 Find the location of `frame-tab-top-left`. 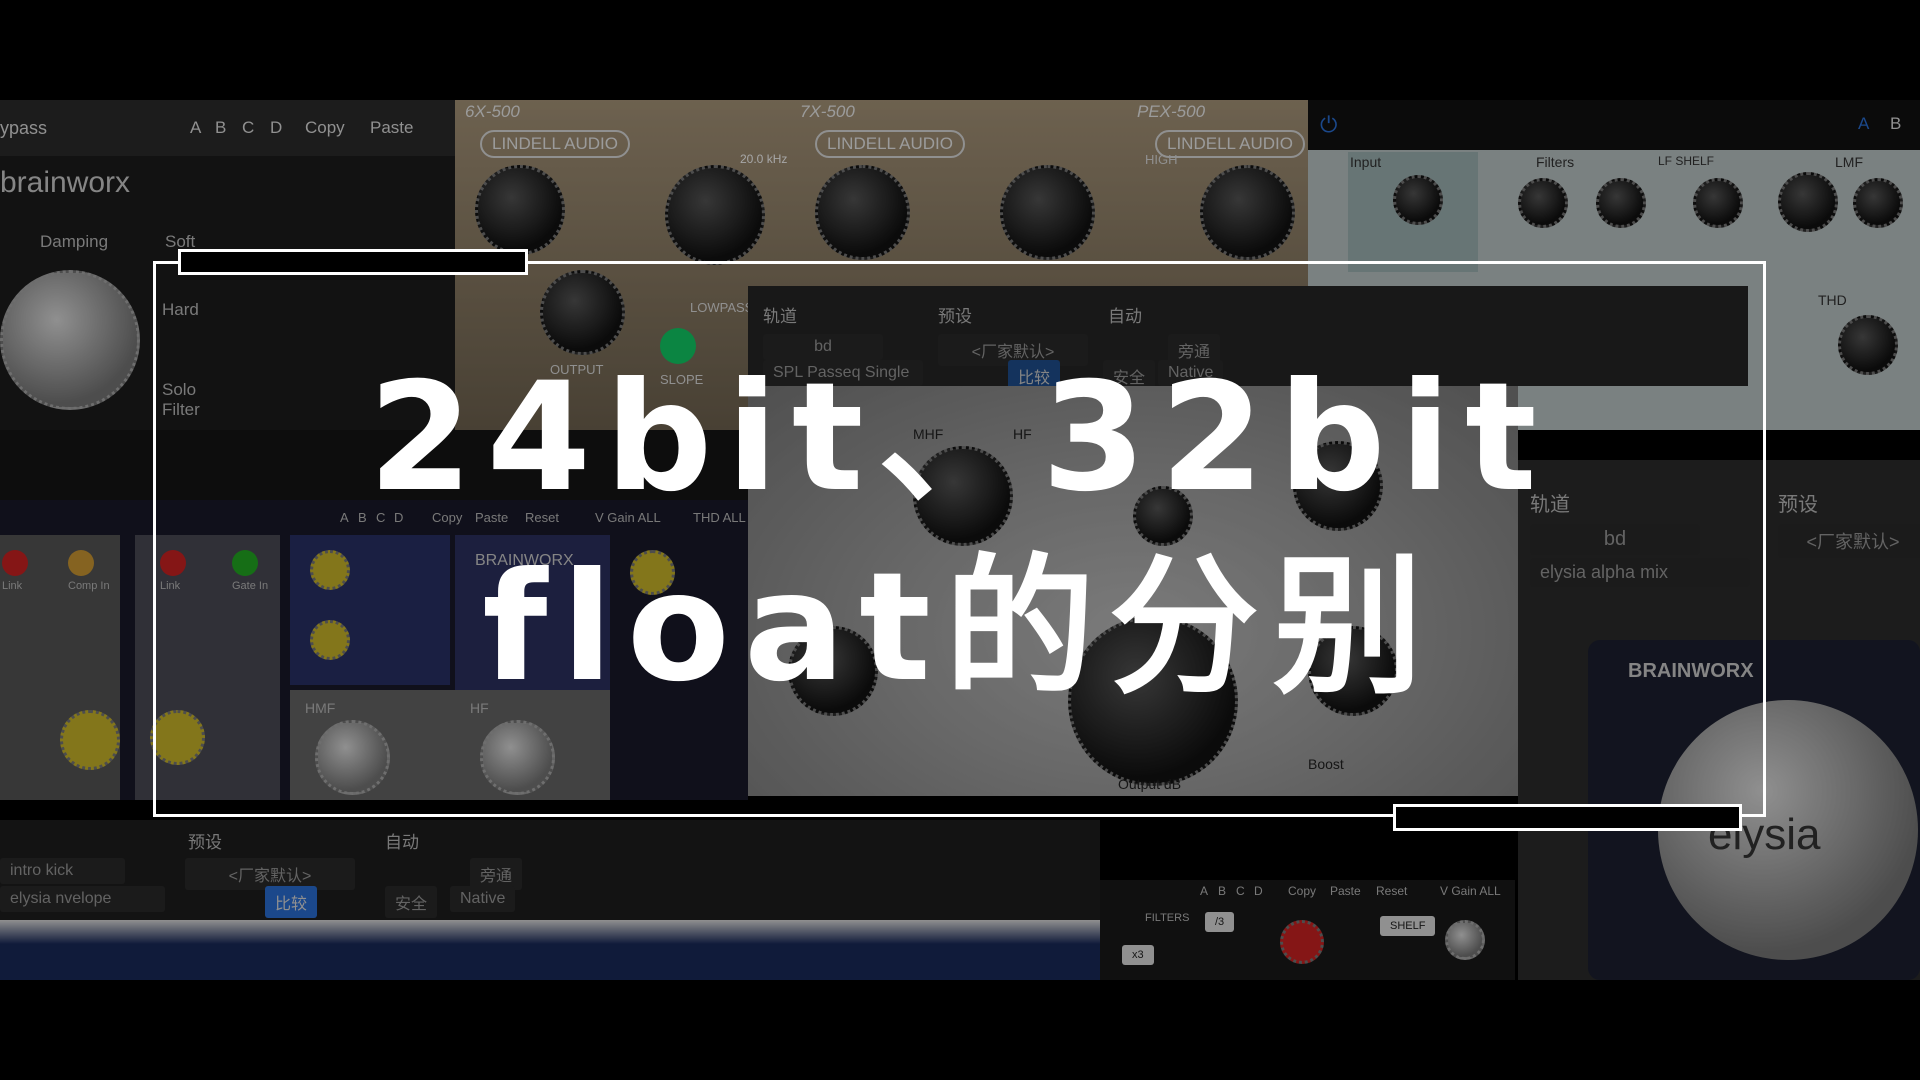

frame-tab-top-left is located at coordinates (353, 262).